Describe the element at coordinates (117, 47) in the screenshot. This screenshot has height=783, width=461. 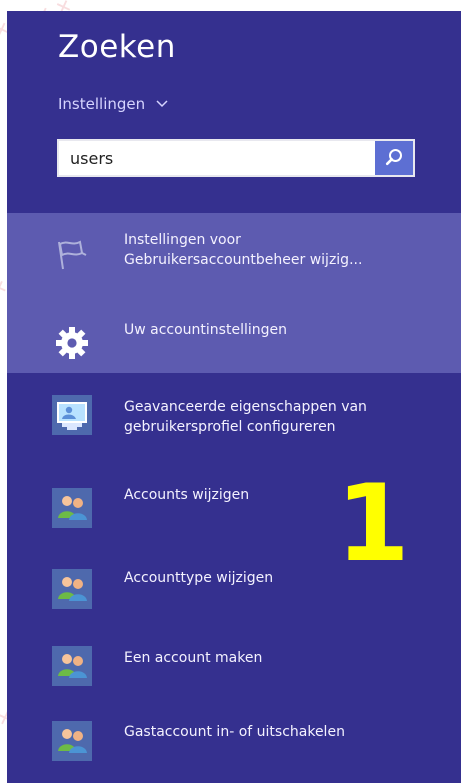
I see `page-title: Zoeken` at that location.